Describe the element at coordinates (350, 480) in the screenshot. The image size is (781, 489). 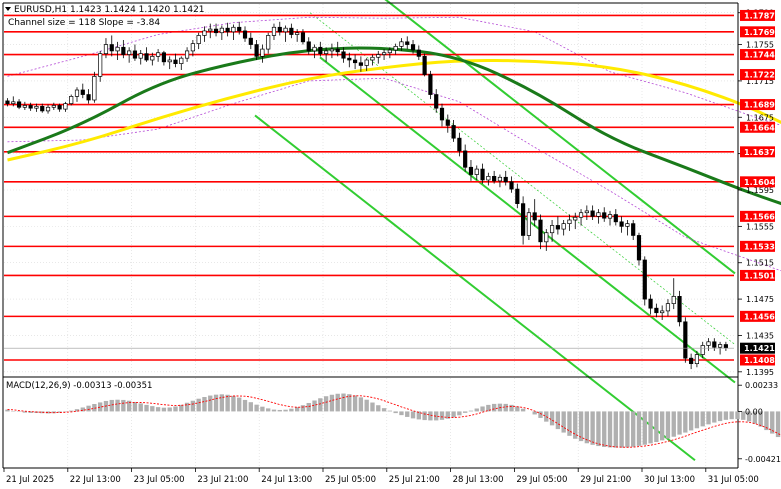
I see `time-axis-label: 25 Jul 05:00` at that location.